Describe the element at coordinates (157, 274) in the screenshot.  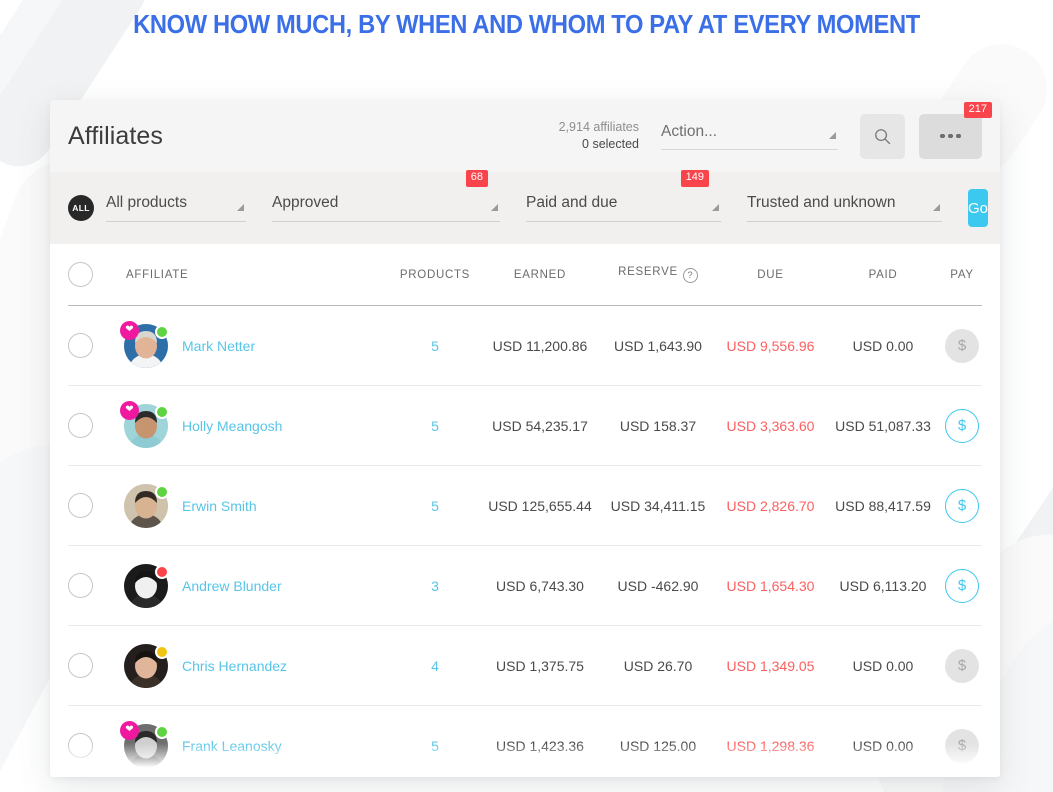
I see `column-header-affiliate: AFFILIATE` at that location.